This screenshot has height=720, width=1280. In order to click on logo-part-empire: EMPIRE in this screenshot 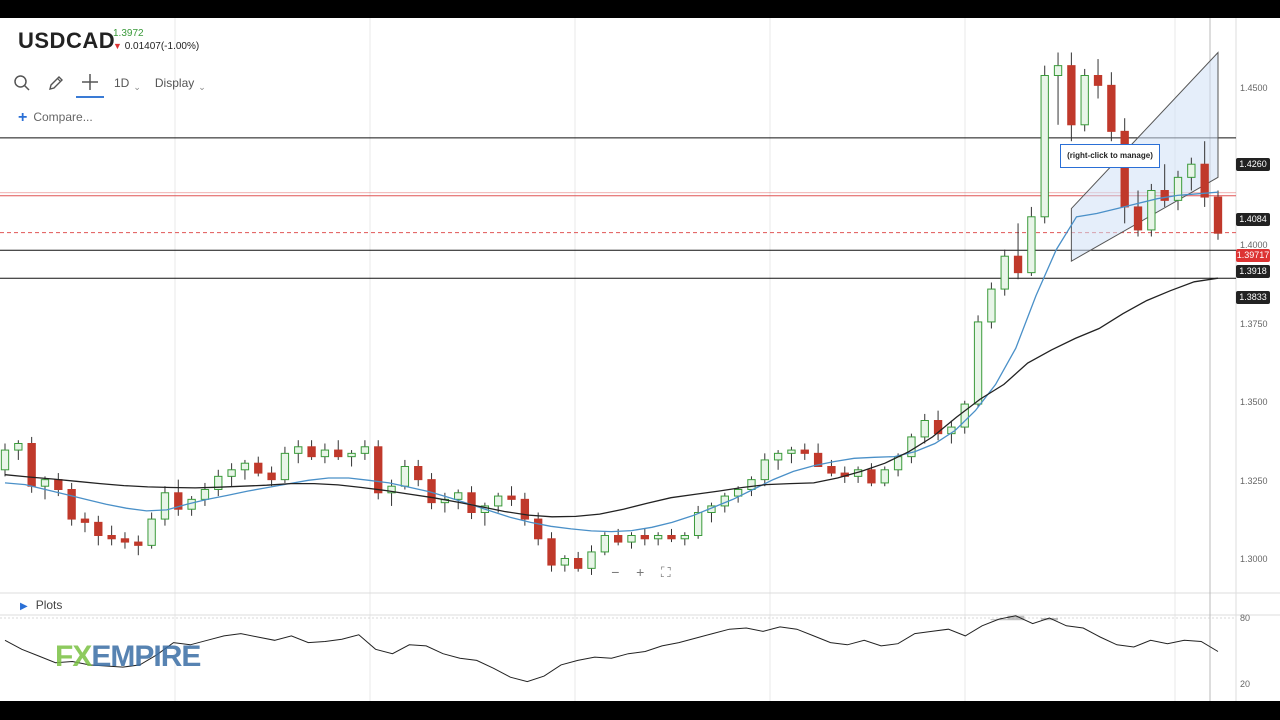, I will do `click(146, 656)`.